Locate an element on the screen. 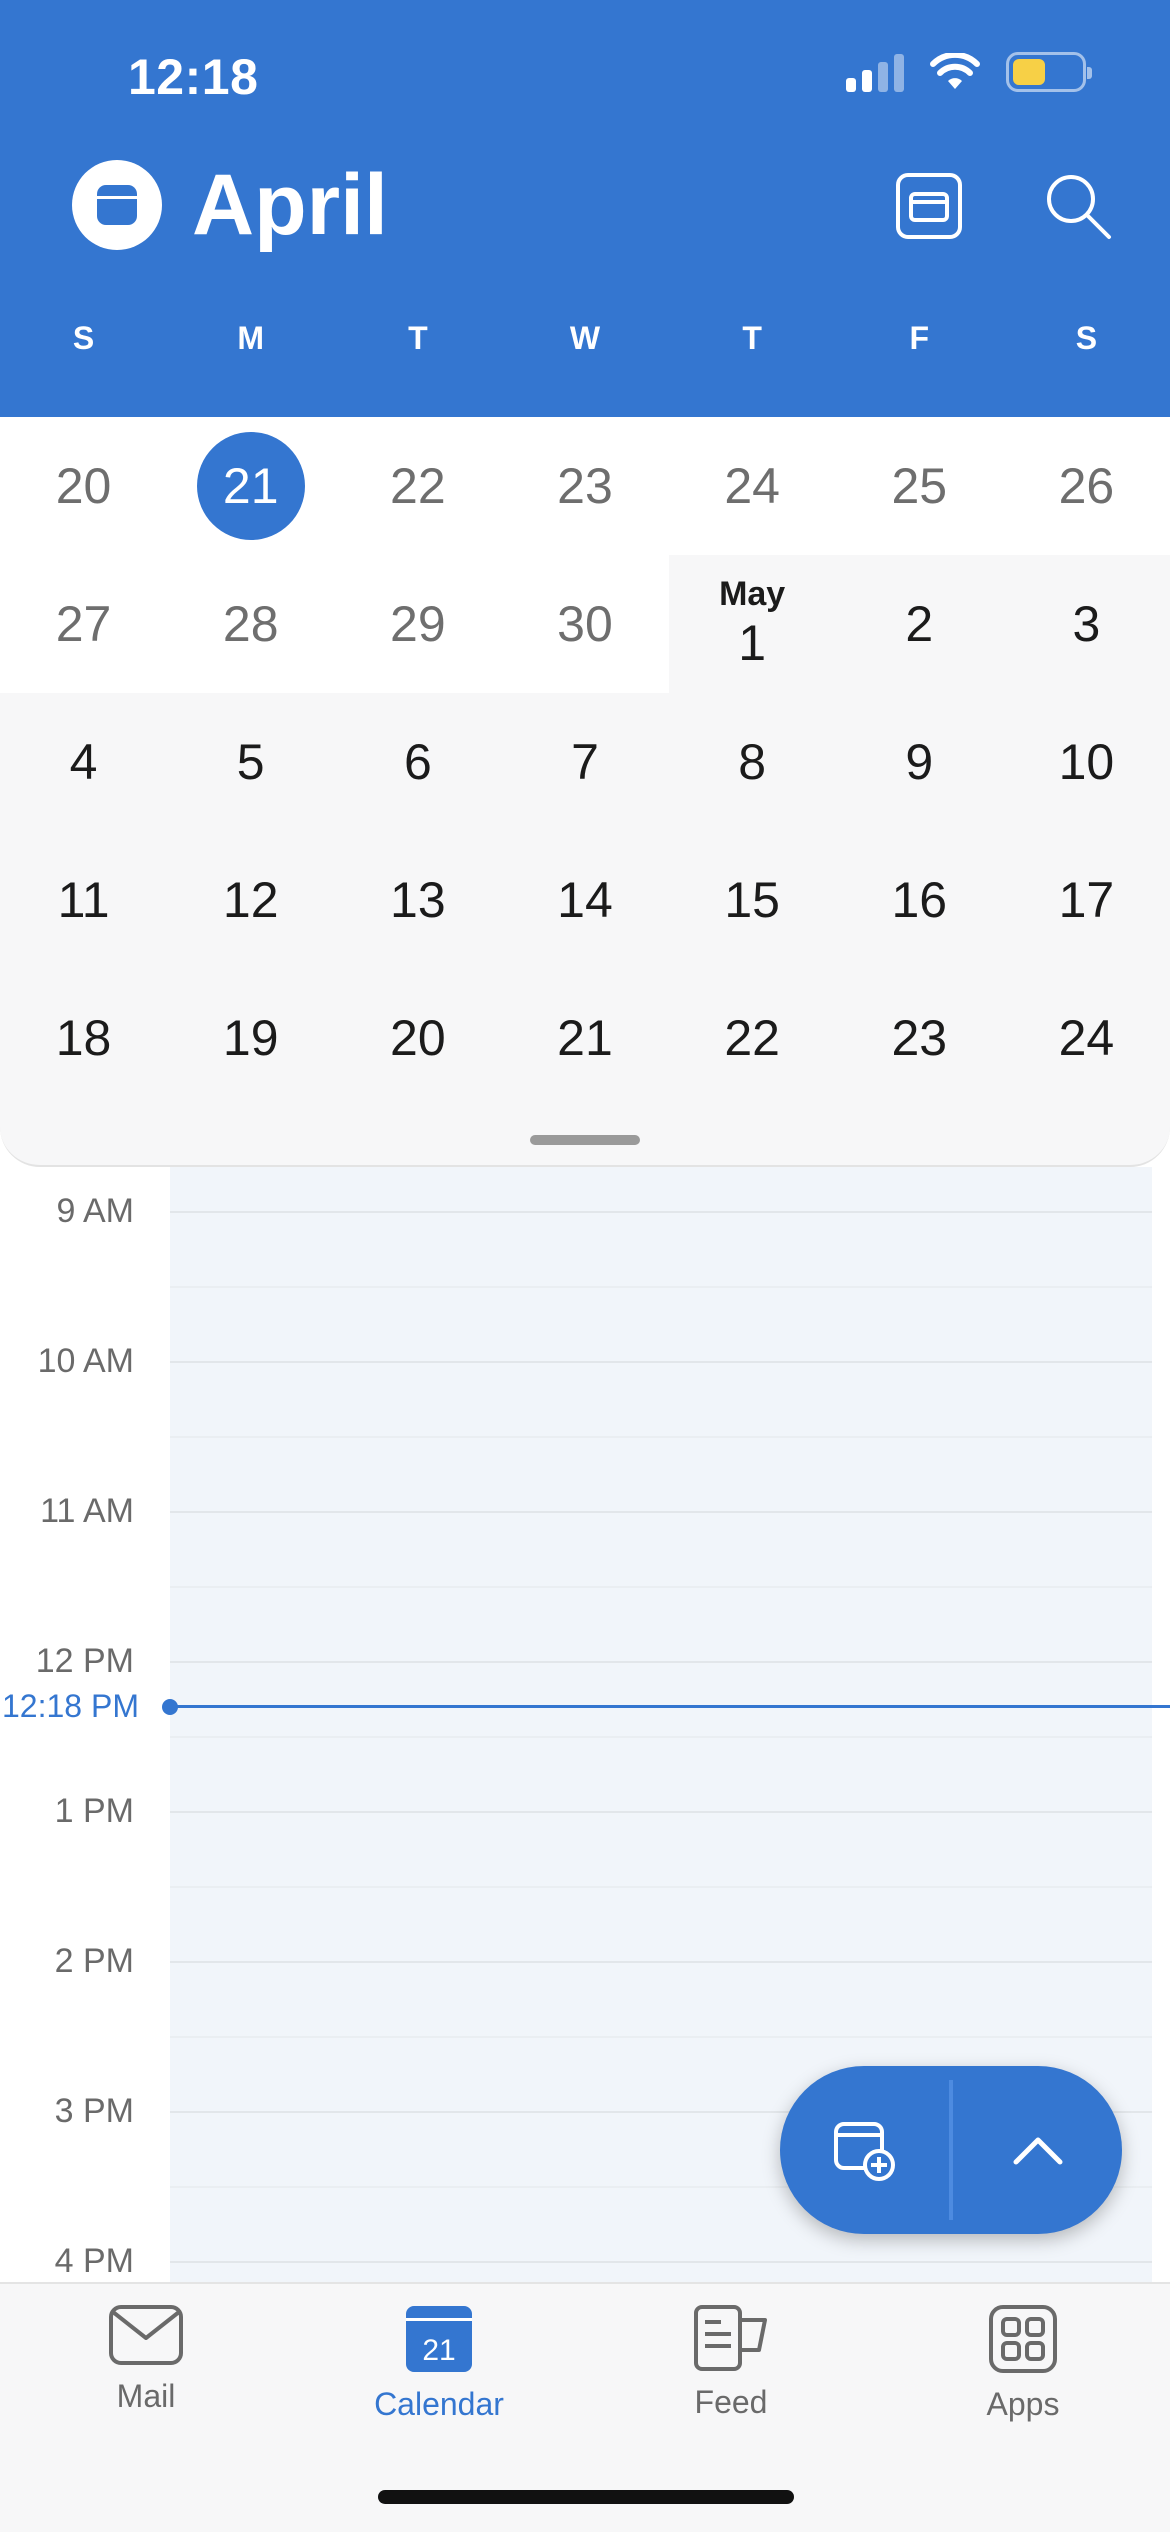  week-row: 27 28 29 30 May 1 2 3 is located at coordinates (585, 624).